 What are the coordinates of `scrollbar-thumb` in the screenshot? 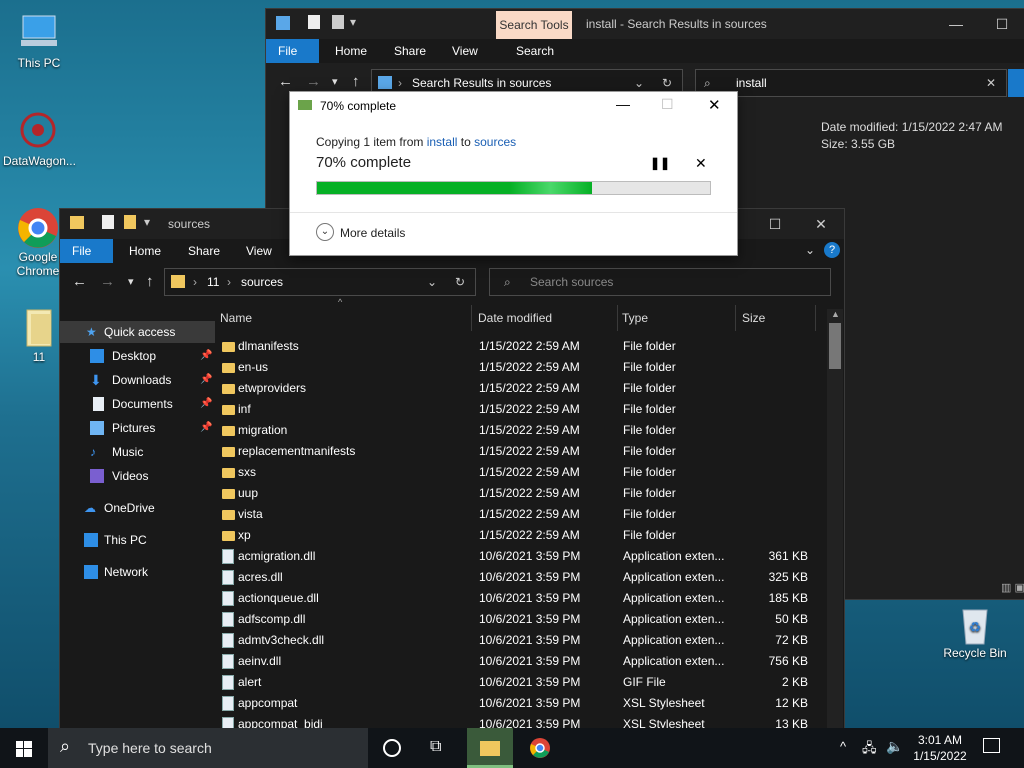 It's located at (835, 346).